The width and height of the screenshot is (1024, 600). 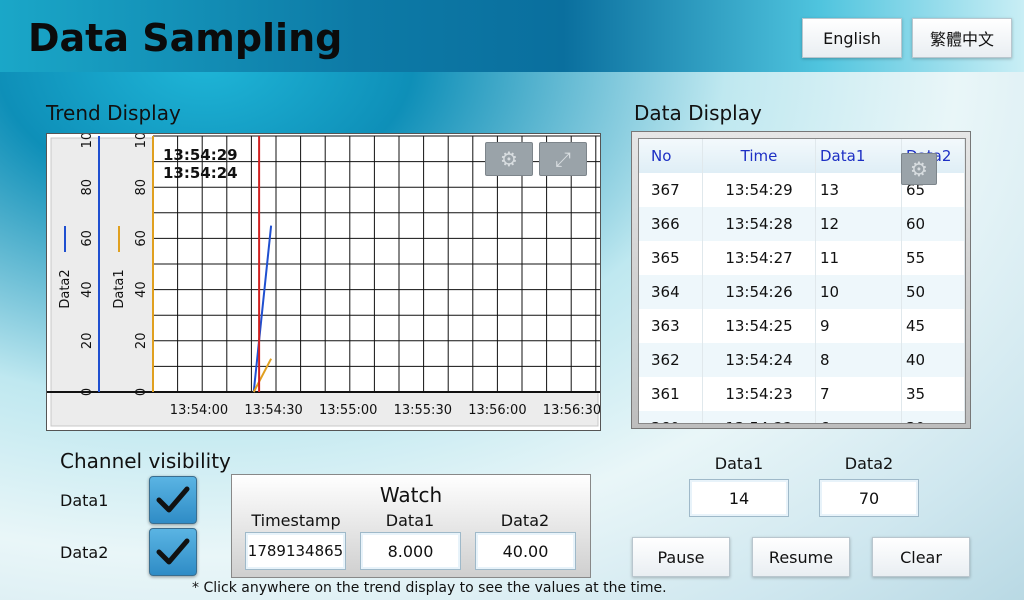 What do you see at coordinates (84, 552) in the screenshot?
I see `channel-data2-label: Data2` at bounding box center [84, 552].